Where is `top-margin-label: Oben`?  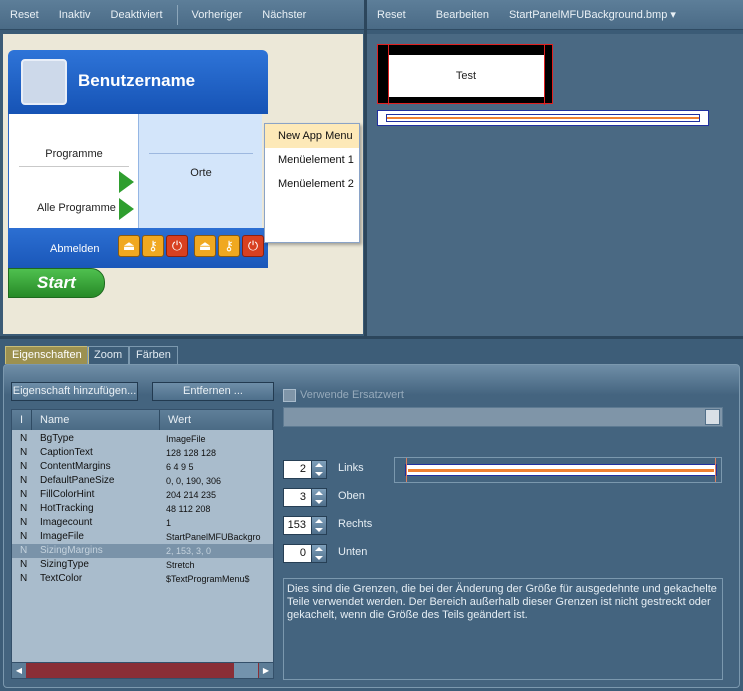
top-margin-label: Oben is located at coordinates (351, 496).